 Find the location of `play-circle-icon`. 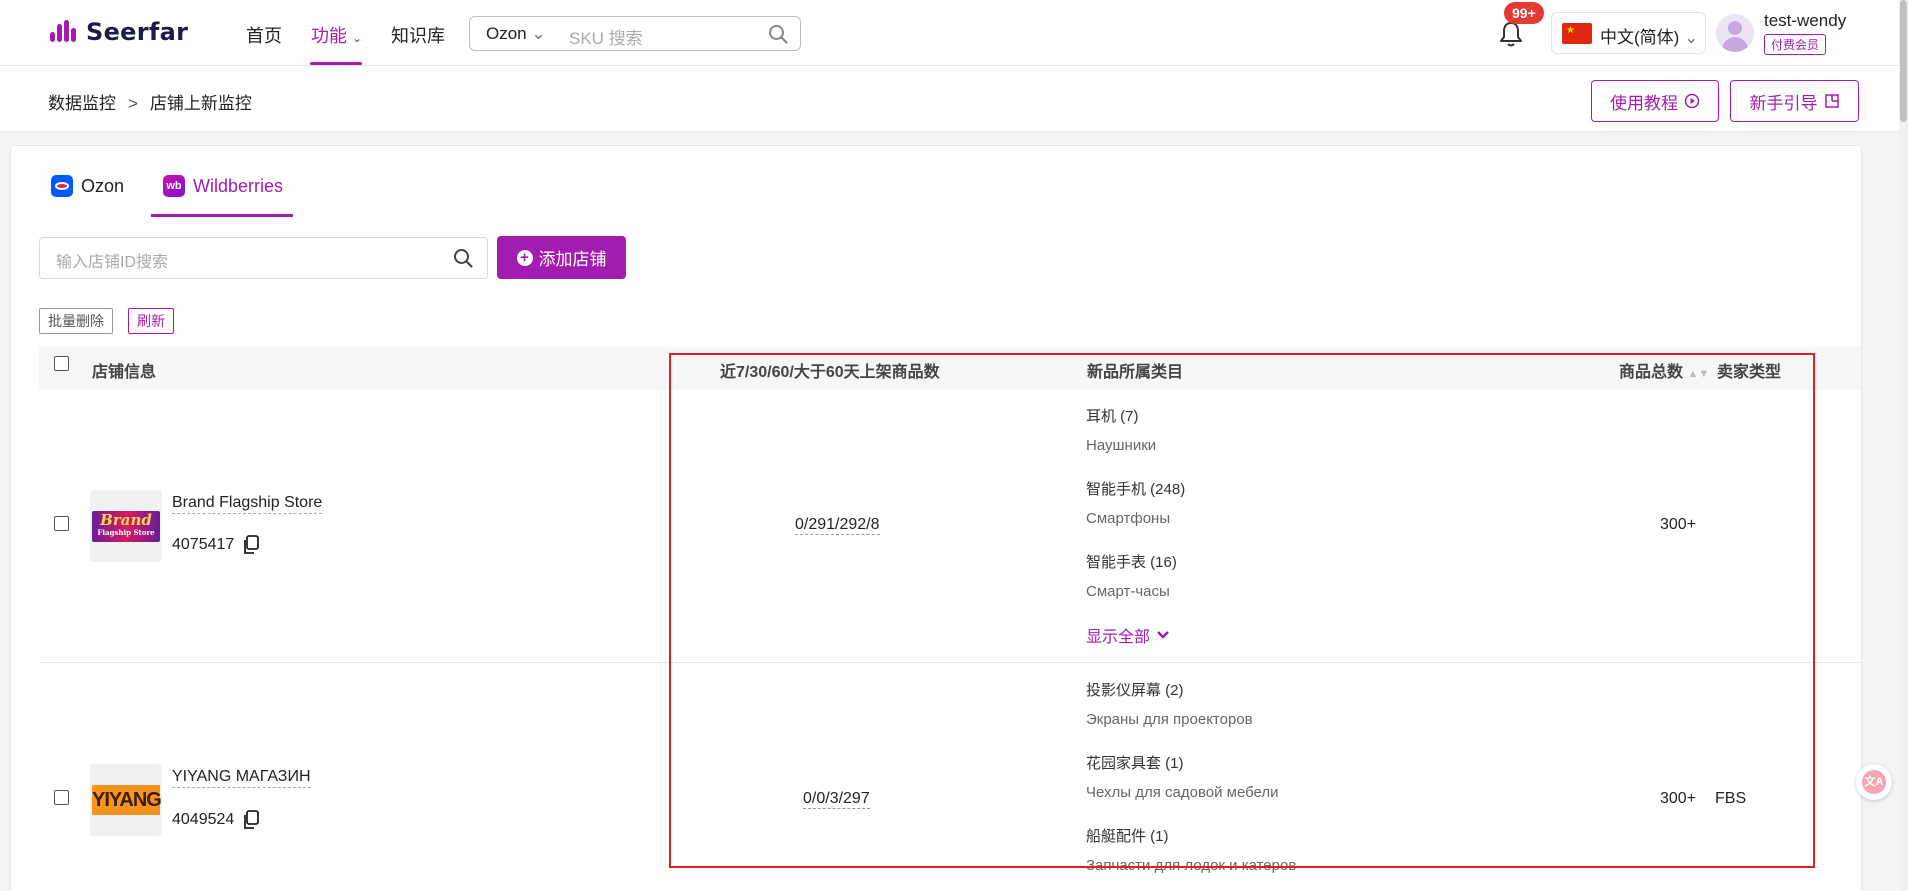

play-circle-icon is located at coordinates (1692, 101).